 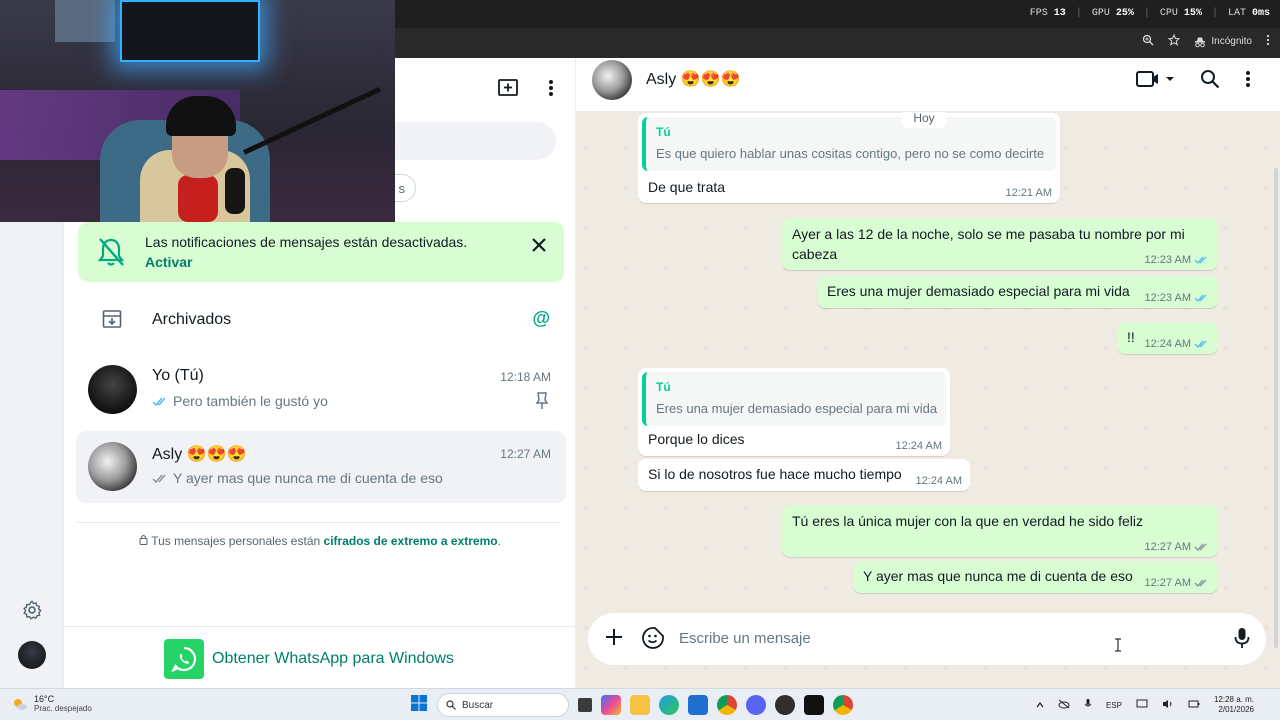 I want to click on notif-activate-link: Activar, so click(x=168, y=262).